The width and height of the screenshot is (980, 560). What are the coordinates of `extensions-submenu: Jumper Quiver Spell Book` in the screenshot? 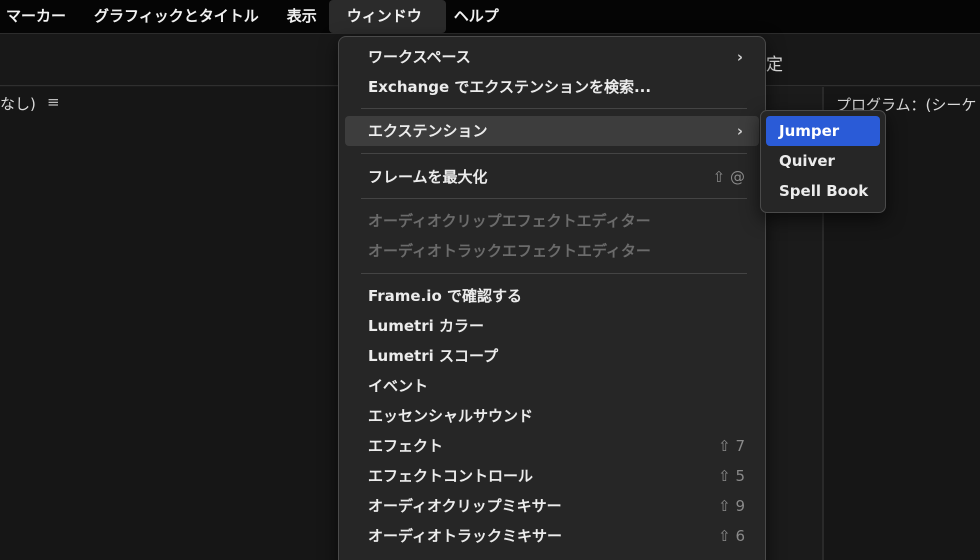 It's located at (823, 161).